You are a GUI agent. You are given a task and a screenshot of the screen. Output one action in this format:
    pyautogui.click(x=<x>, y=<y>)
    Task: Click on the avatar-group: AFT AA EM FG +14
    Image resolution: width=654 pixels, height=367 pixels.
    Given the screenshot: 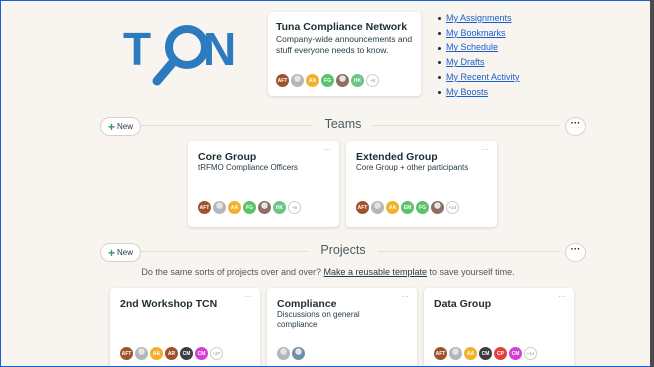 What is the action you would take?
    pyautogui.click(x=408, y=207)
    